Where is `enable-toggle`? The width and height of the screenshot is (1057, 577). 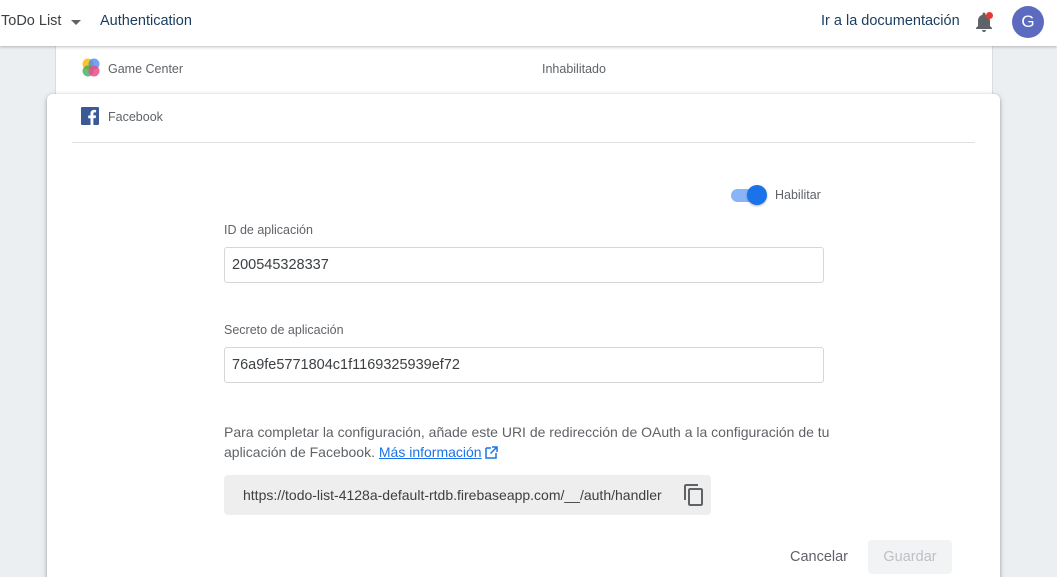
enable-toggle is located at coordinates (749, 195).